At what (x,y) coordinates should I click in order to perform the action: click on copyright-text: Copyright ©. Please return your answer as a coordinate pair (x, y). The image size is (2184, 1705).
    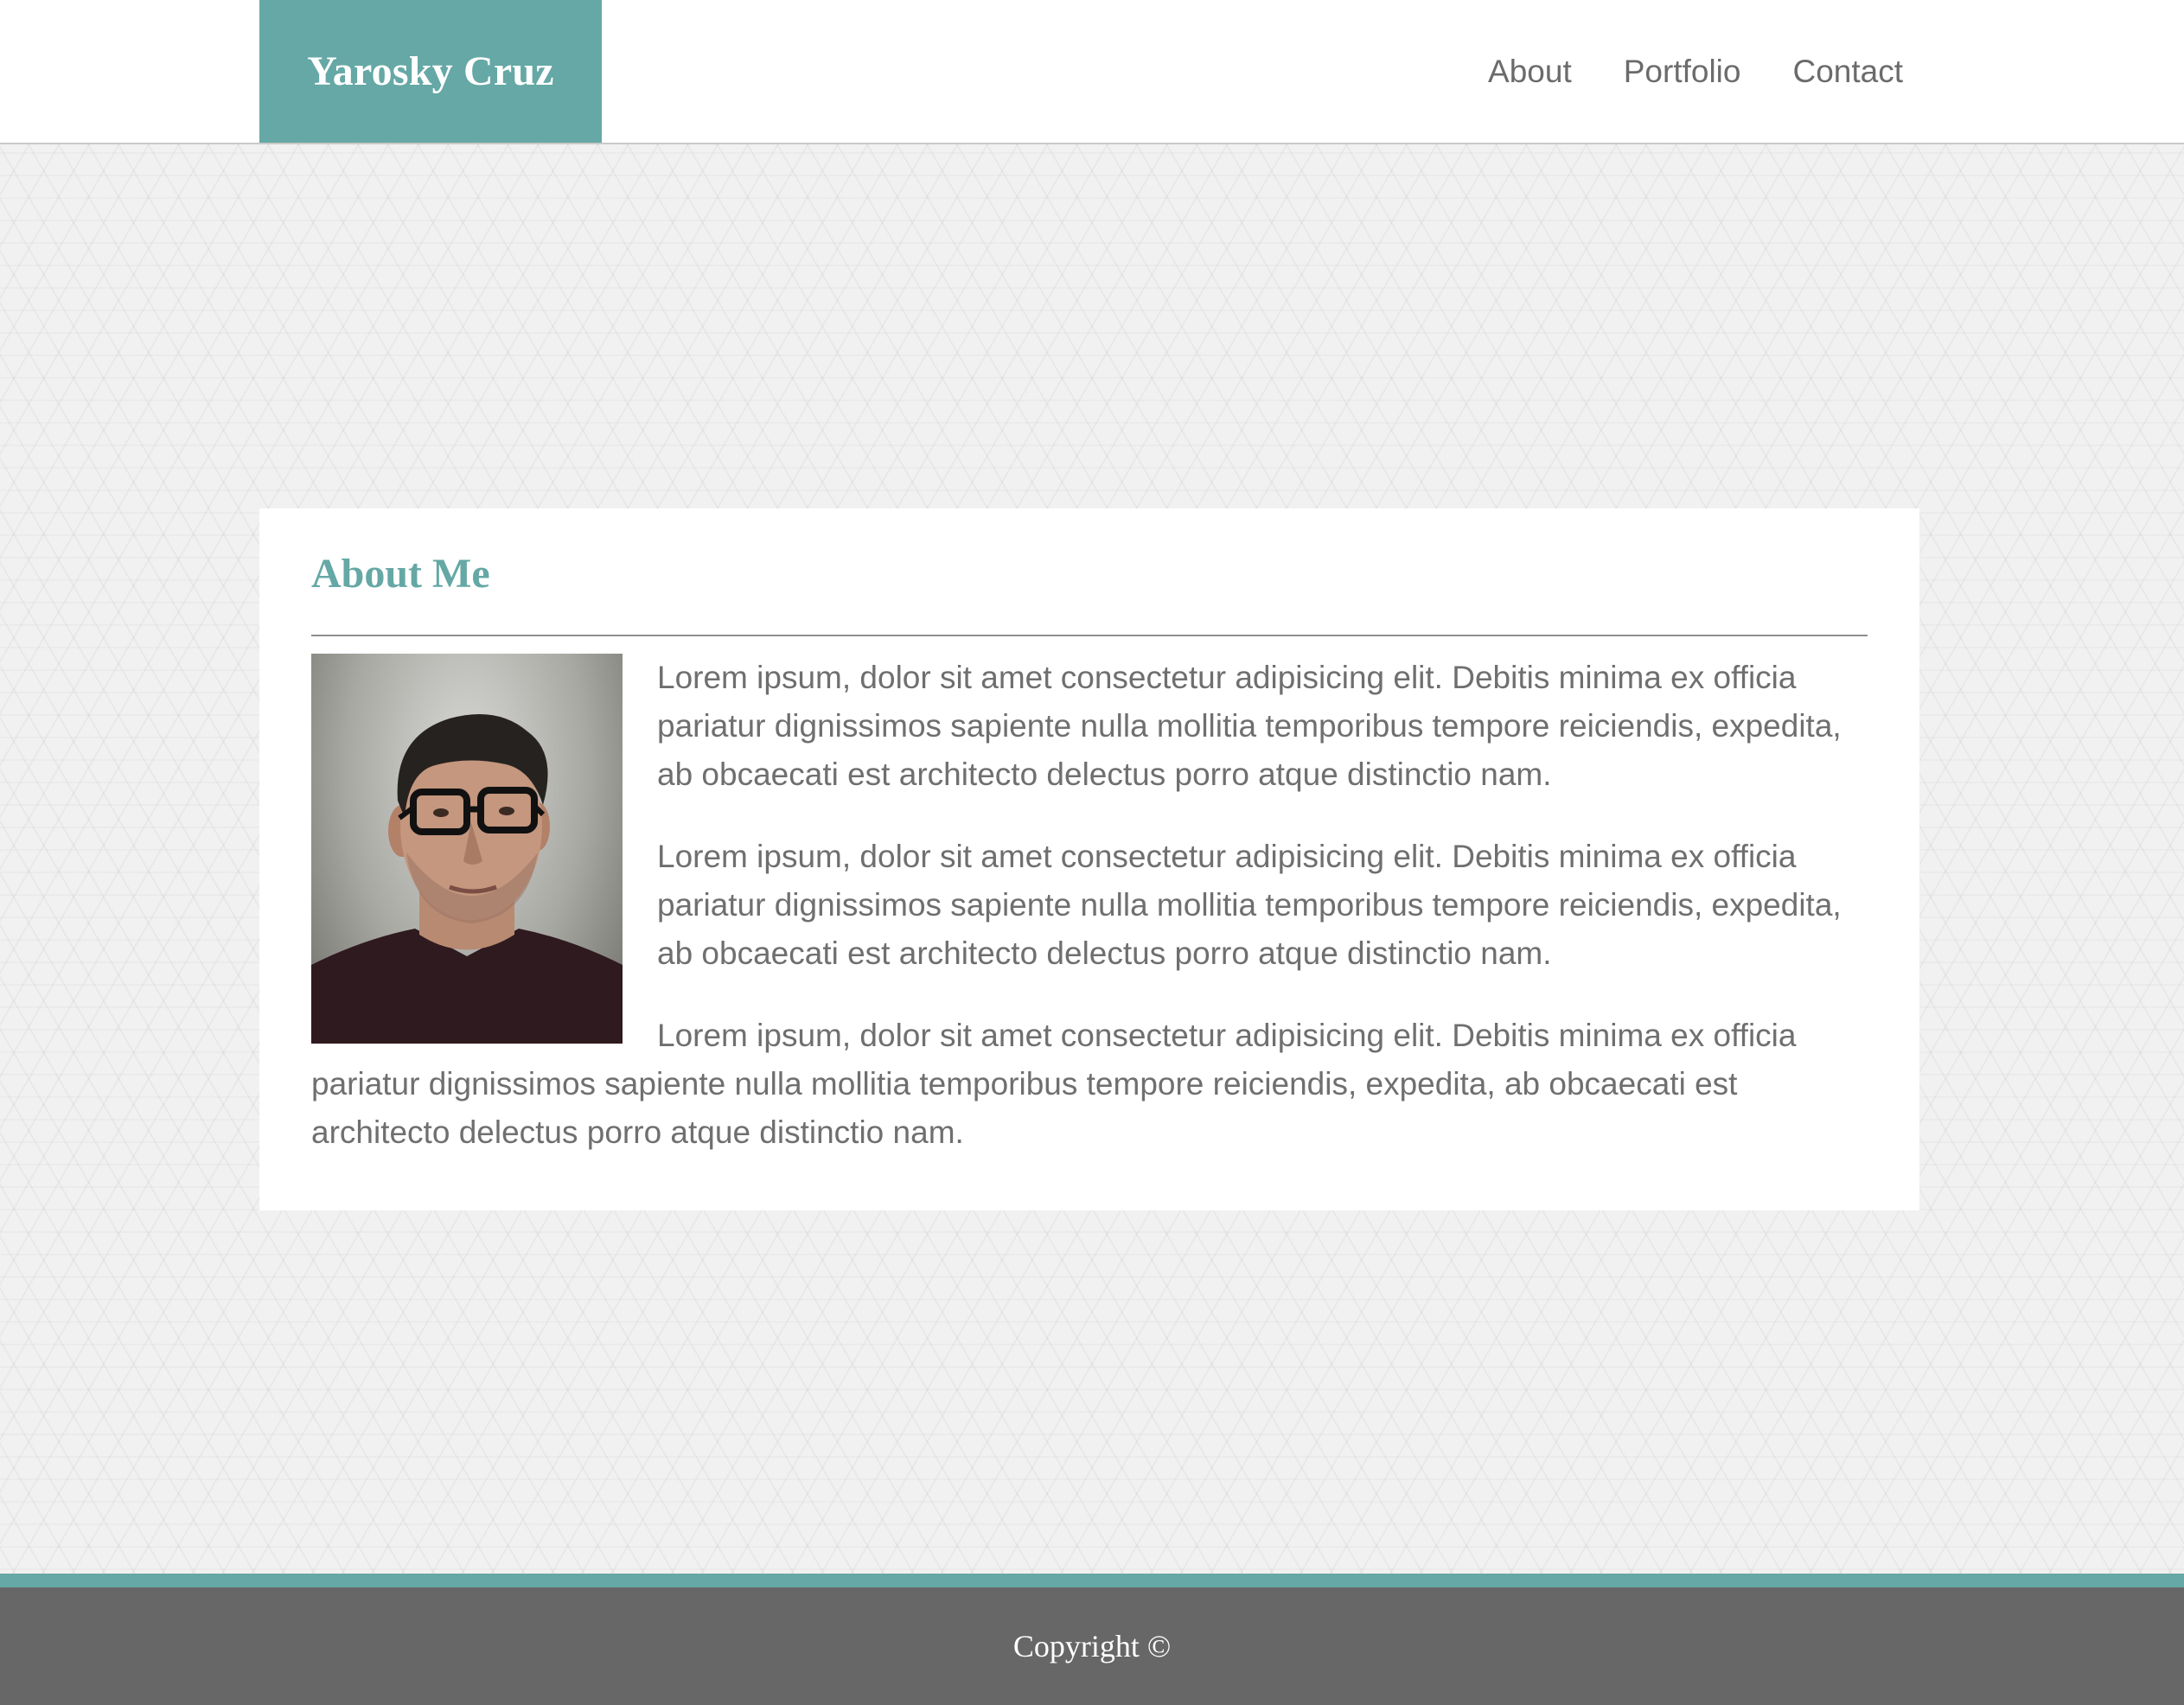
    Looking at the image, I should click on (1092, 1646).